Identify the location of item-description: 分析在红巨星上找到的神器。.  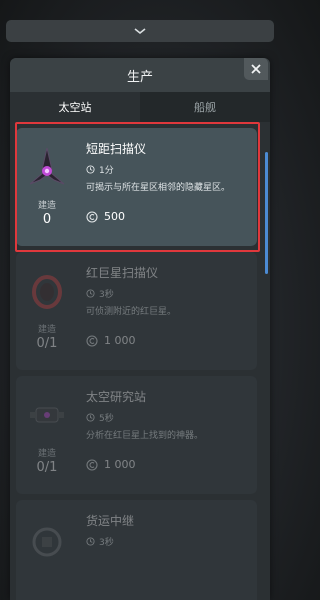
(145, 436).